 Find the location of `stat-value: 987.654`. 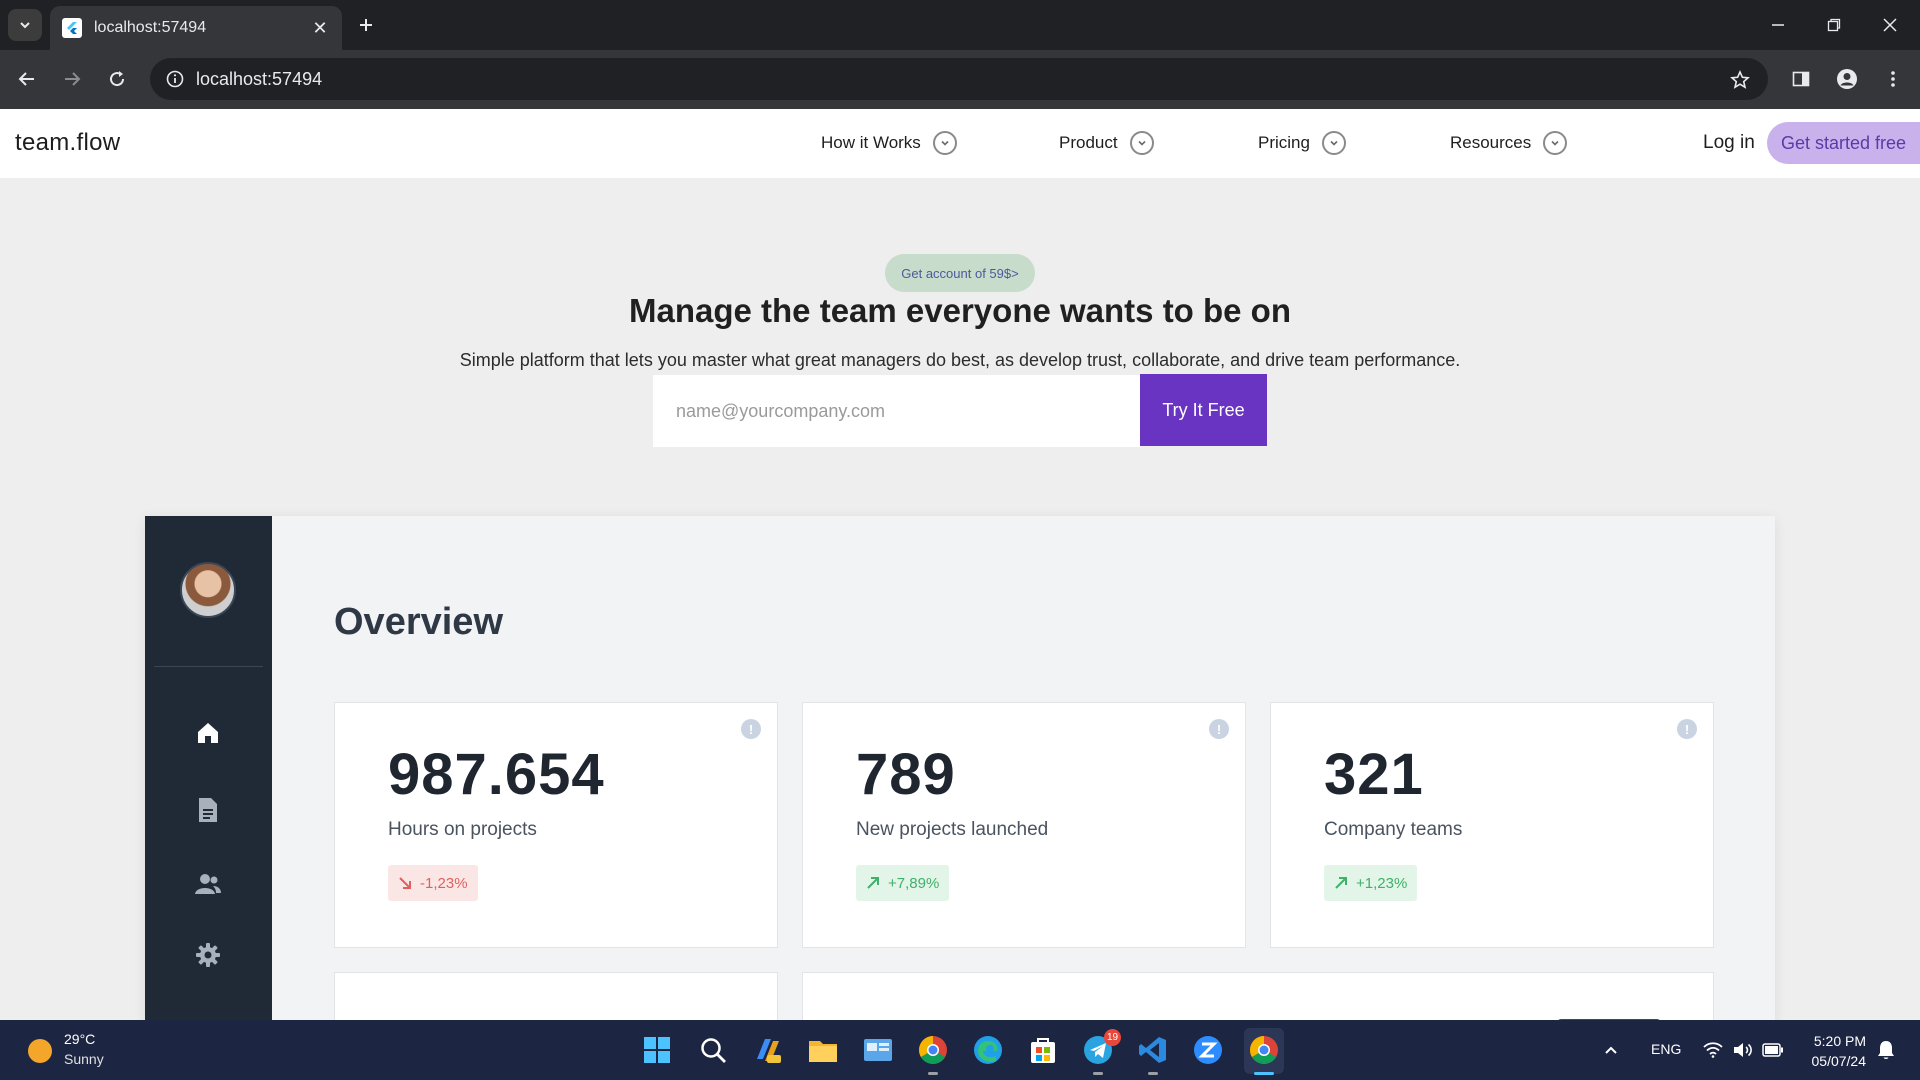

stat-value: 987.654 is located at coordinates (496, 774).